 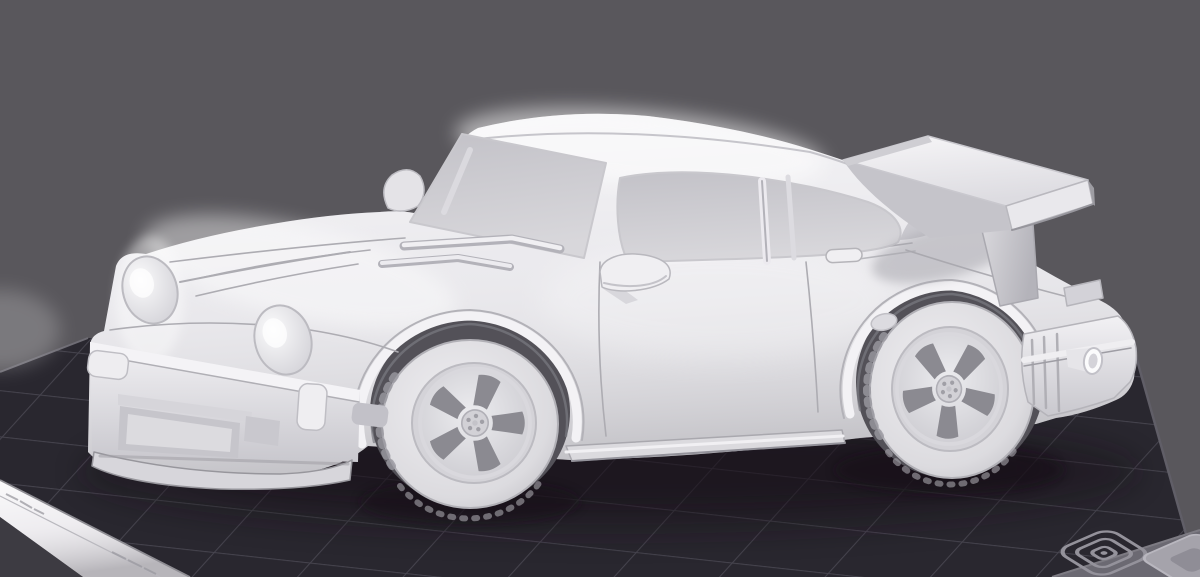 What do you see at coordinates (844, 255) in the screenshot?
I see `door-handle` at bounding box center [844, 255].